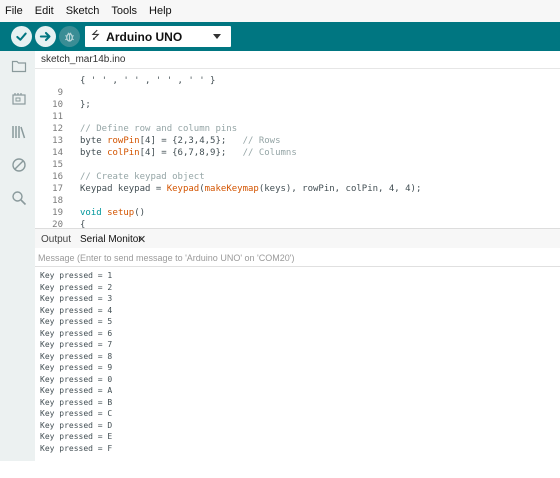 Image resolution: width=560 pixels, height=478 pixels. What do you see at coordinates (141, 239) in the screenshot?
I see `close-icon: ✕` at bounding box center [141, 239].